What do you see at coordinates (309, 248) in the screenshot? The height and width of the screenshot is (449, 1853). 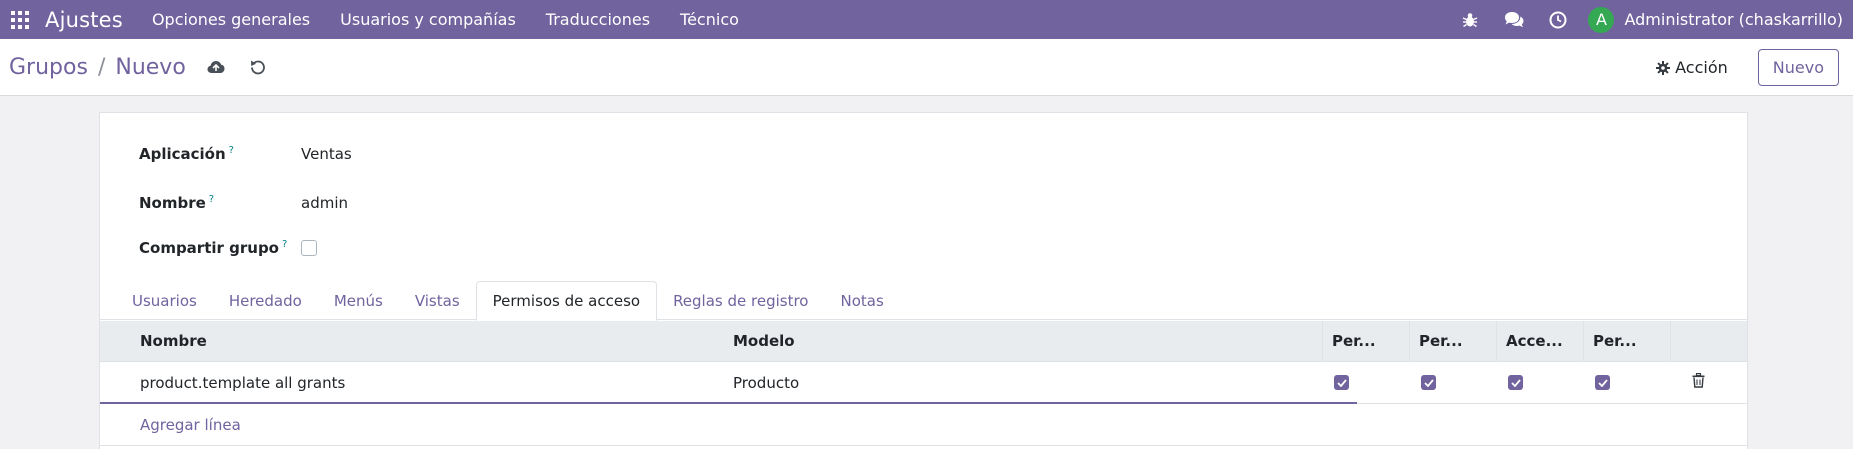 I see `share-group-checkbox` at bounding box center [309, 248].